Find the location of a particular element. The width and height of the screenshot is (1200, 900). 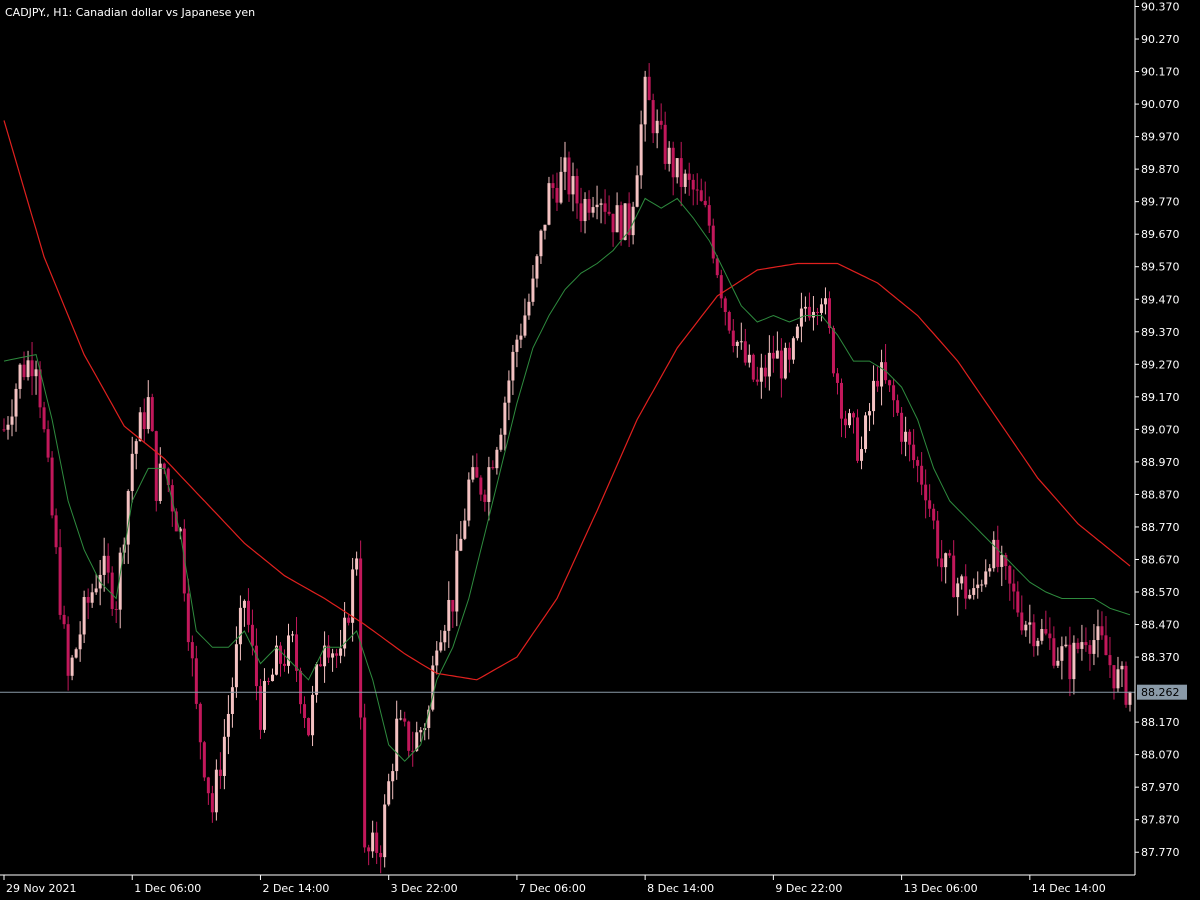

price-tick-label: 89.770 is located at coordinates (1160, 202).